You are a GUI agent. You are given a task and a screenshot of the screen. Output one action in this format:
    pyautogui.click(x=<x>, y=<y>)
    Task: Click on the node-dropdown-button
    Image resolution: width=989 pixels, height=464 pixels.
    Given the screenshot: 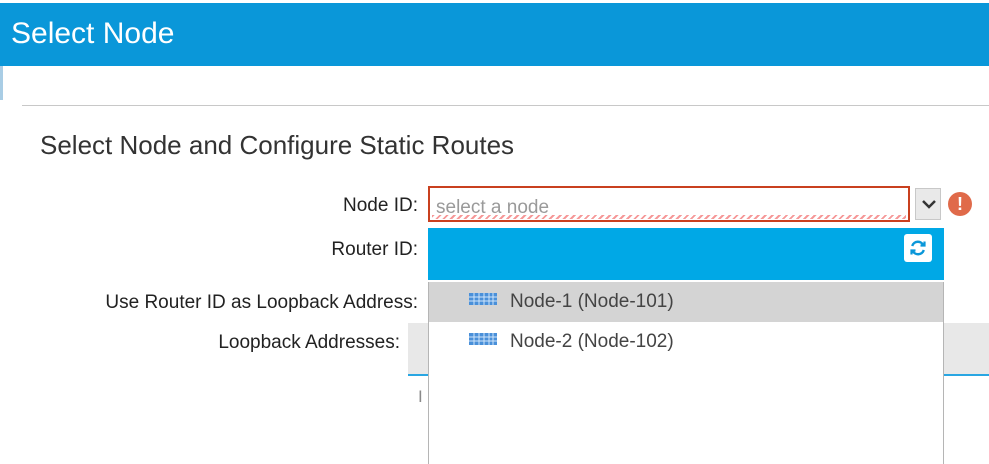 What is the action you would take?
    pyautogui.click(x=928, y=204)
    